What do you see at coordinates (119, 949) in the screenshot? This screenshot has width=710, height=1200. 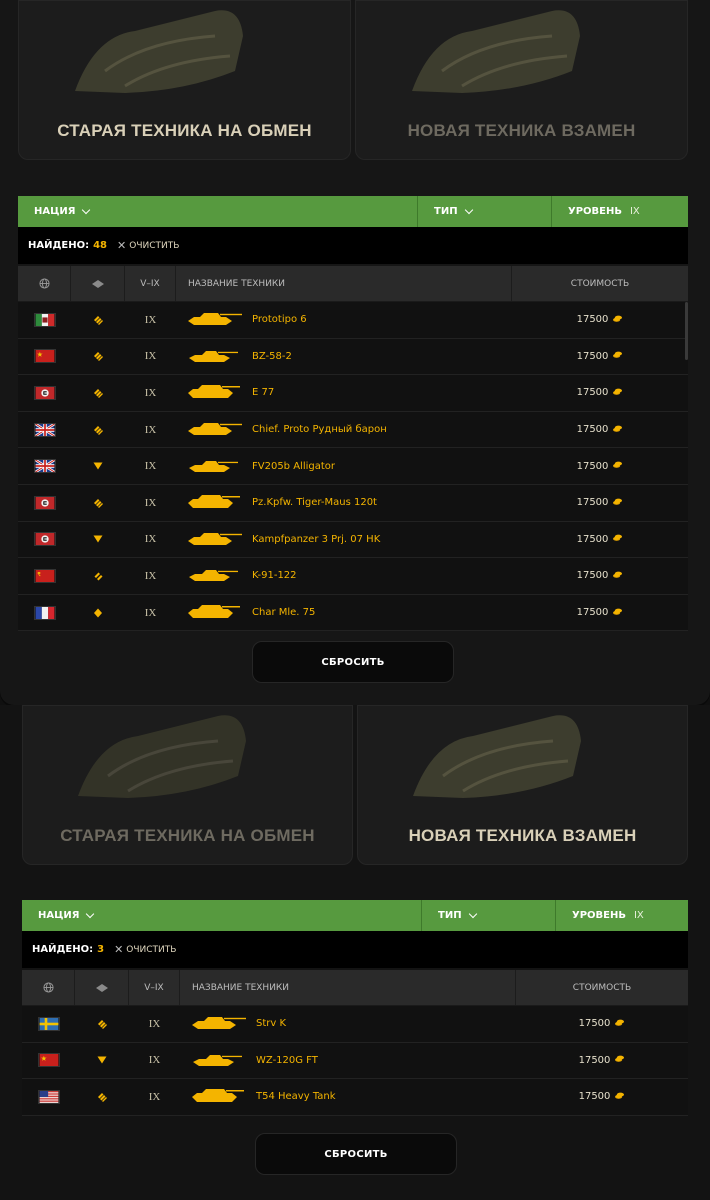 I see `close-icon: ✕` at bounding box center [119, 949].